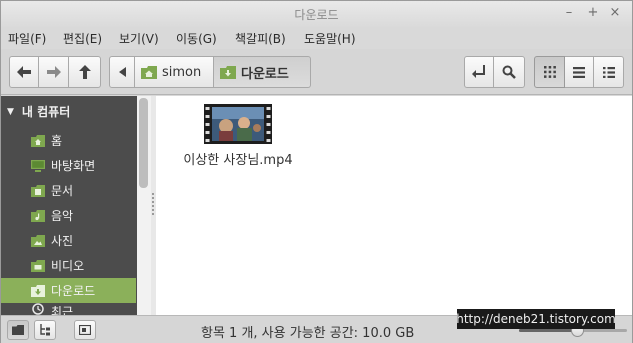 The width and height of the screenshot is (633, 343). Describe the element at coordinates (139, 38) in the screenshot. I see `menu-view: 보기(V)` at that location.